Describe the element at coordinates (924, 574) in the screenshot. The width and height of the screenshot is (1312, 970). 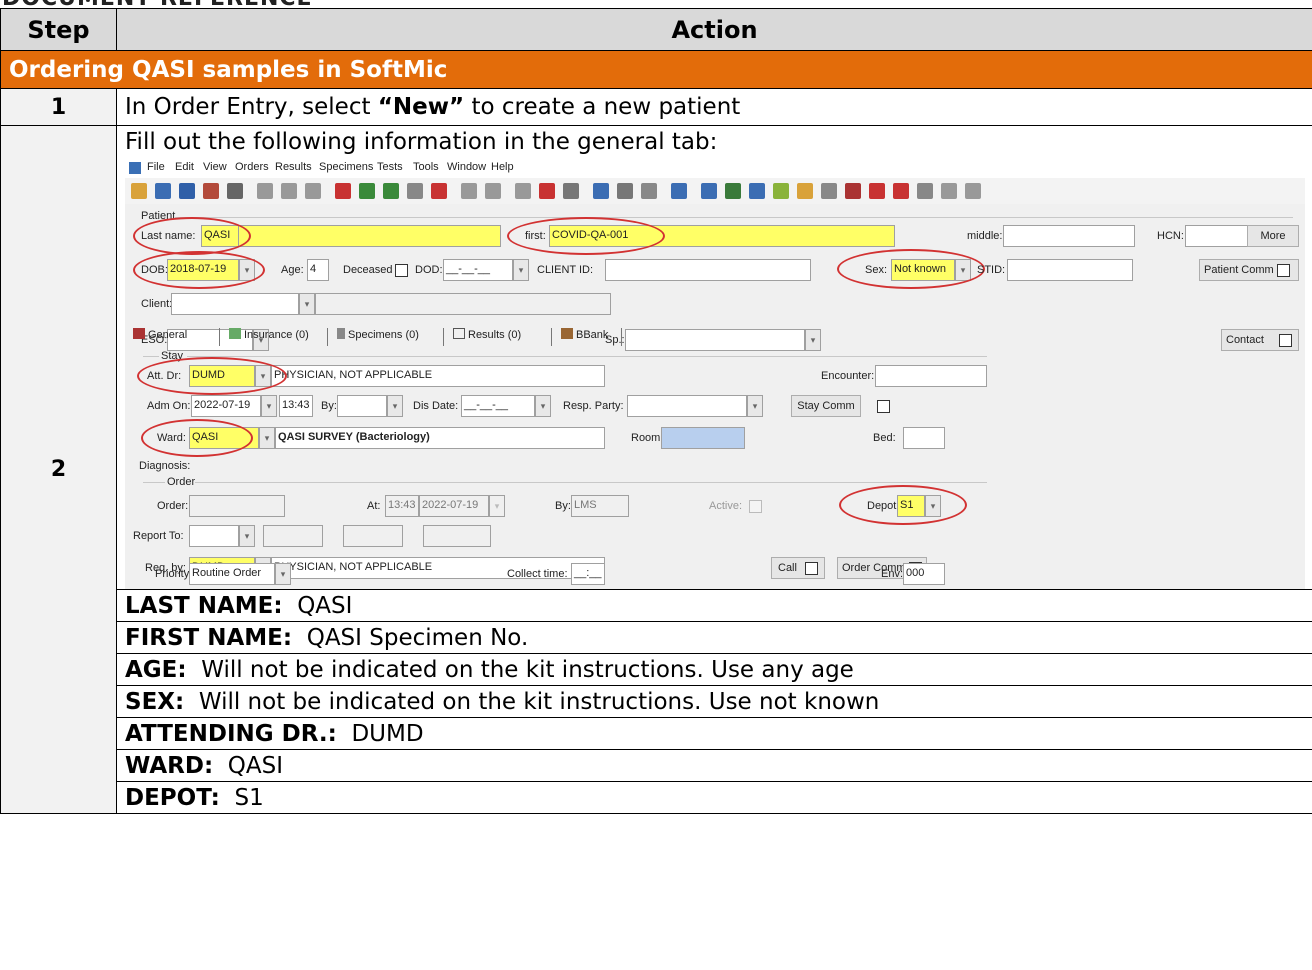
I see `env-field: 000` at that location.